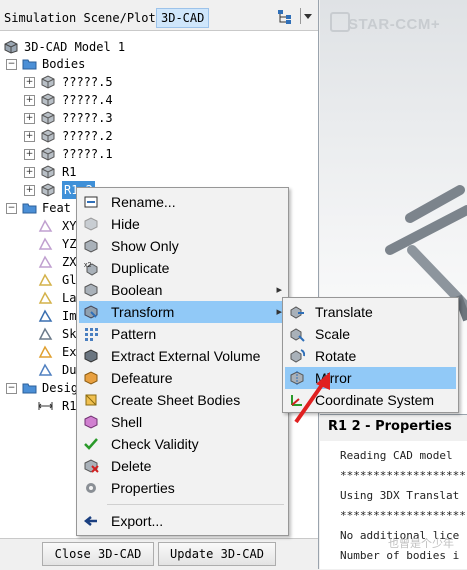  Describe the element at coordinates (137, 290) in the screenshot. I see `menu-item-label: Boolean` at that location.